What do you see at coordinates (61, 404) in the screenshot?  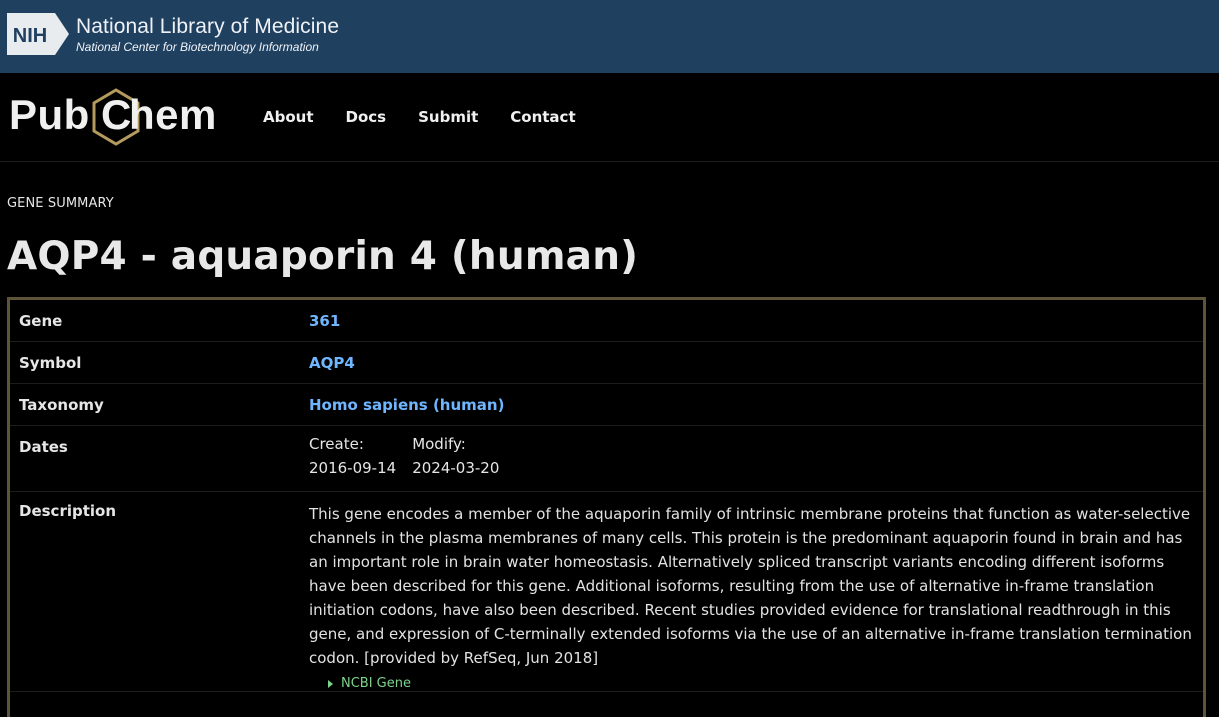 I see `taxonomy-label: Taxonomy` at bounding box center [61, 404].